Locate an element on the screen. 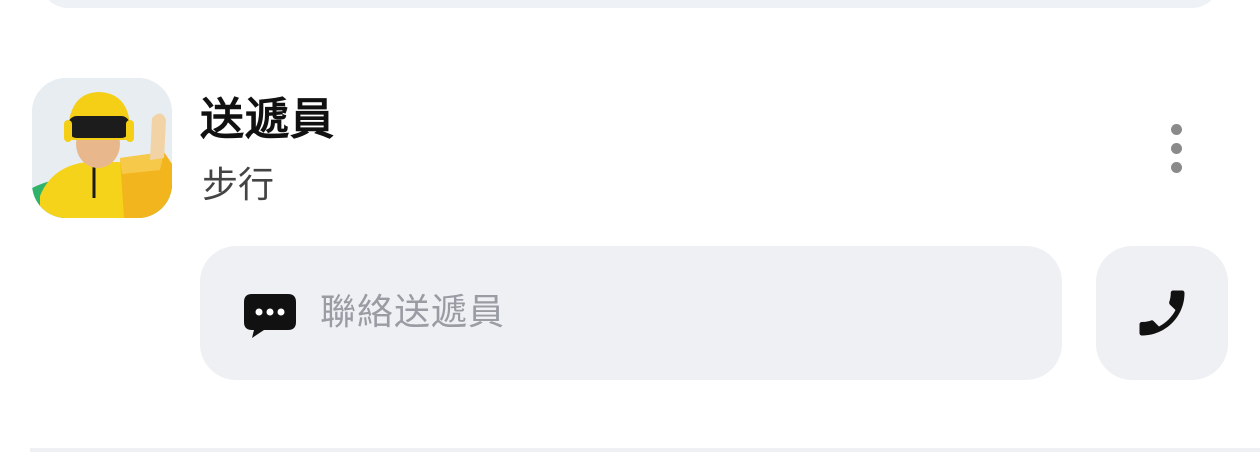 Image resolution: width=1260 pixels, height=461 pixels. phone-icon is located at coordinates (1162, 313).